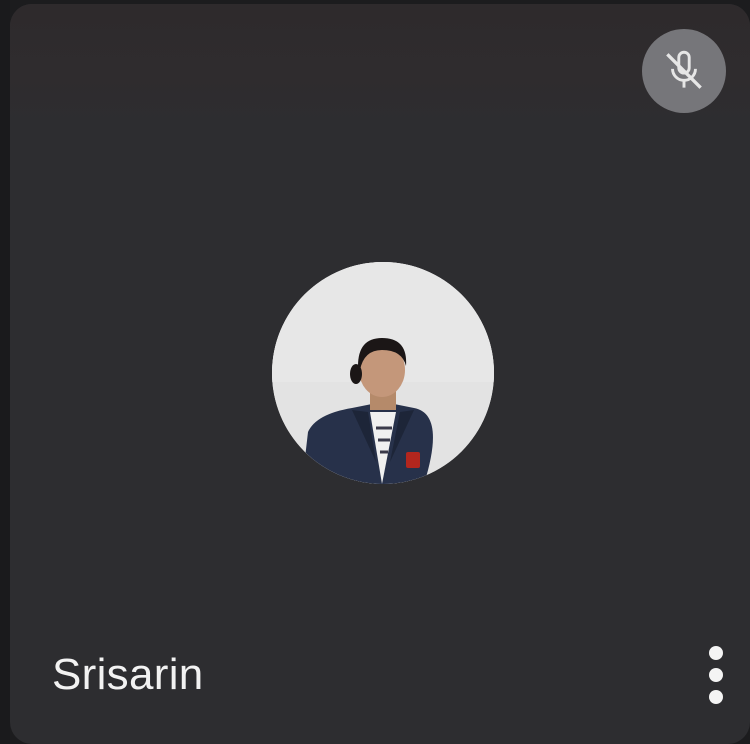 This screenshot has height=744, width=750. I want to click on screen-edge, so click(5, 370).